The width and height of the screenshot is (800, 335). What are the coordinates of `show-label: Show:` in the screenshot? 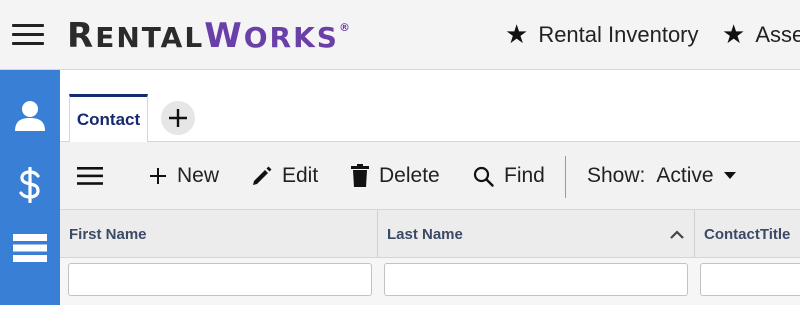 It's located at (616, 175).